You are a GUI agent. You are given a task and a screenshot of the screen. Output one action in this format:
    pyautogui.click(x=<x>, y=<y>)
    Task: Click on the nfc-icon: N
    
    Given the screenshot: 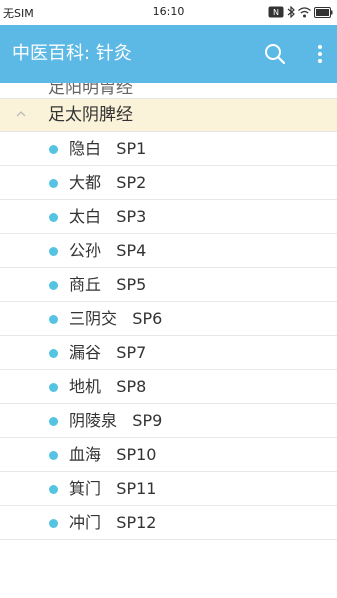 What is the action you would take?
    pyautogui.click(x=276, y=12)
    